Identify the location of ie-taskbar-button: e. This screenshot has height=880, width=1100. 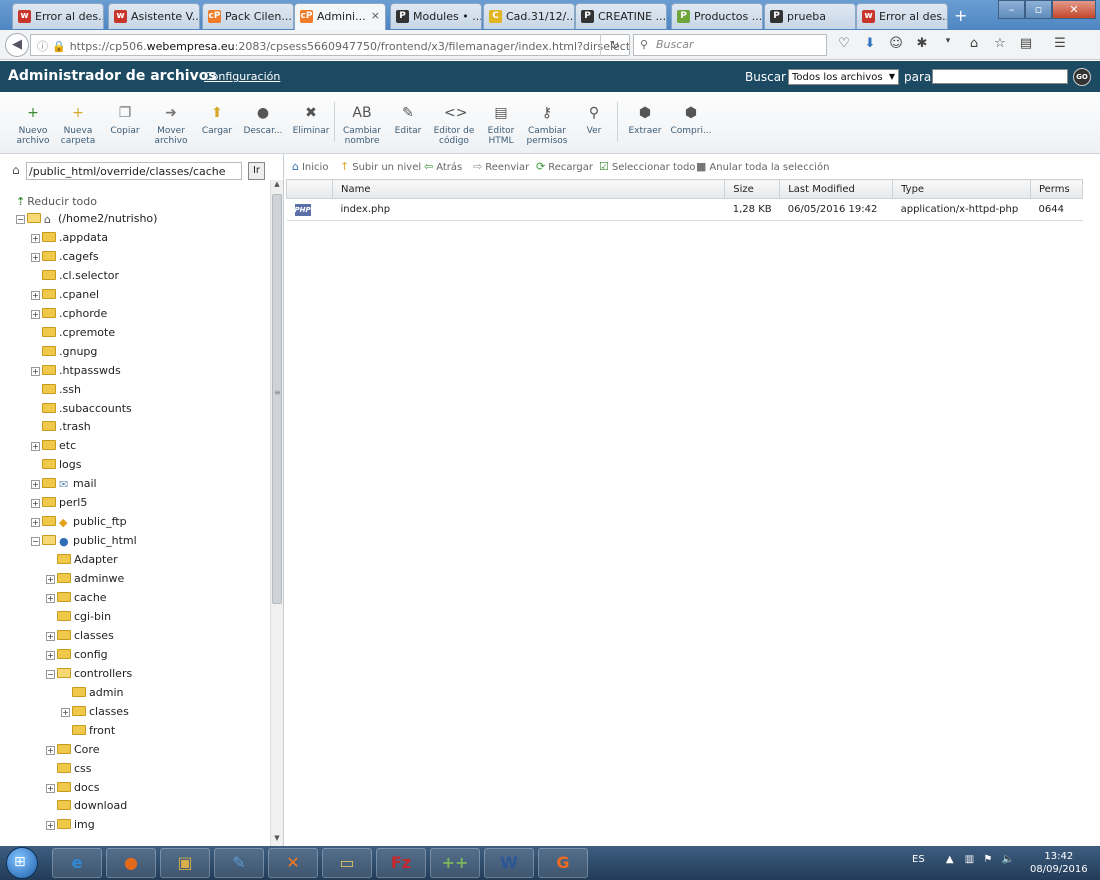
(77, 863).